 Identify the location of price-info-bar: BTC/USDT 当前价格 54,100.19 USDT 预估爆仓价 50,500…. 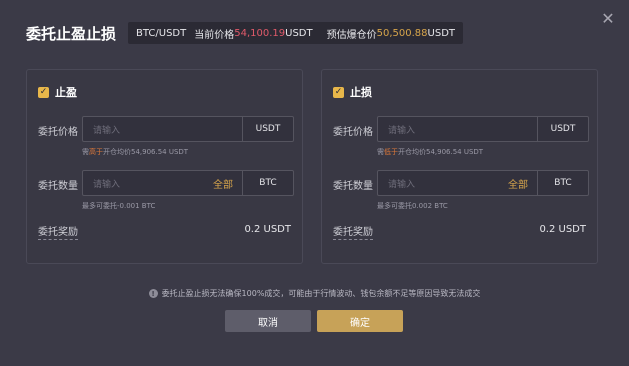
(296, 33).